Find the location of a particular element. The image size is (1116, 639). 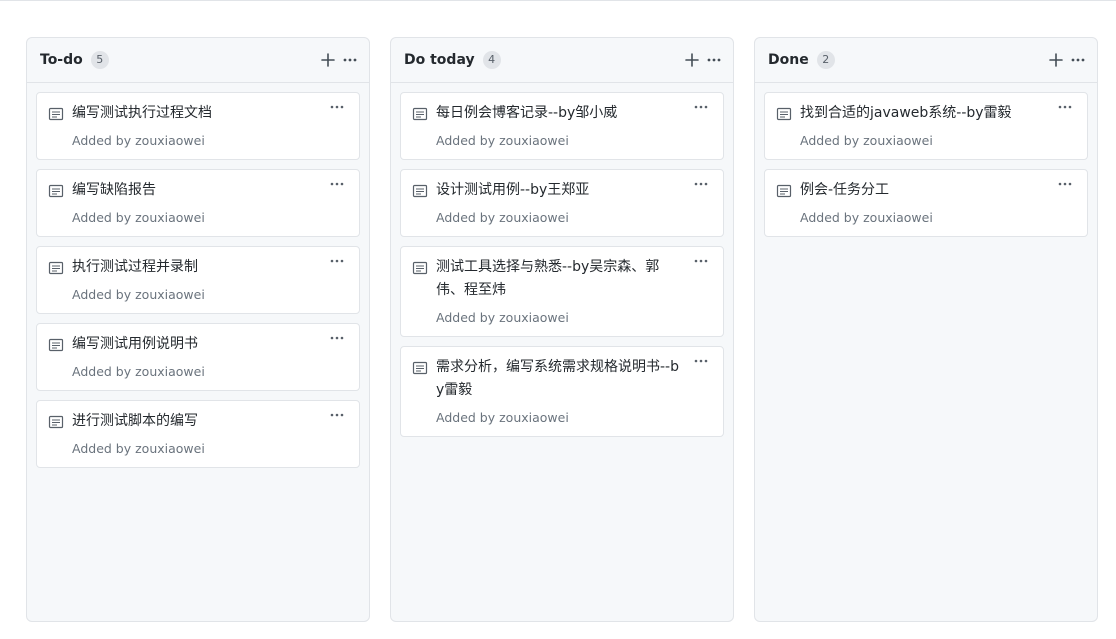

top-divider is located at coordinates (558, 0).